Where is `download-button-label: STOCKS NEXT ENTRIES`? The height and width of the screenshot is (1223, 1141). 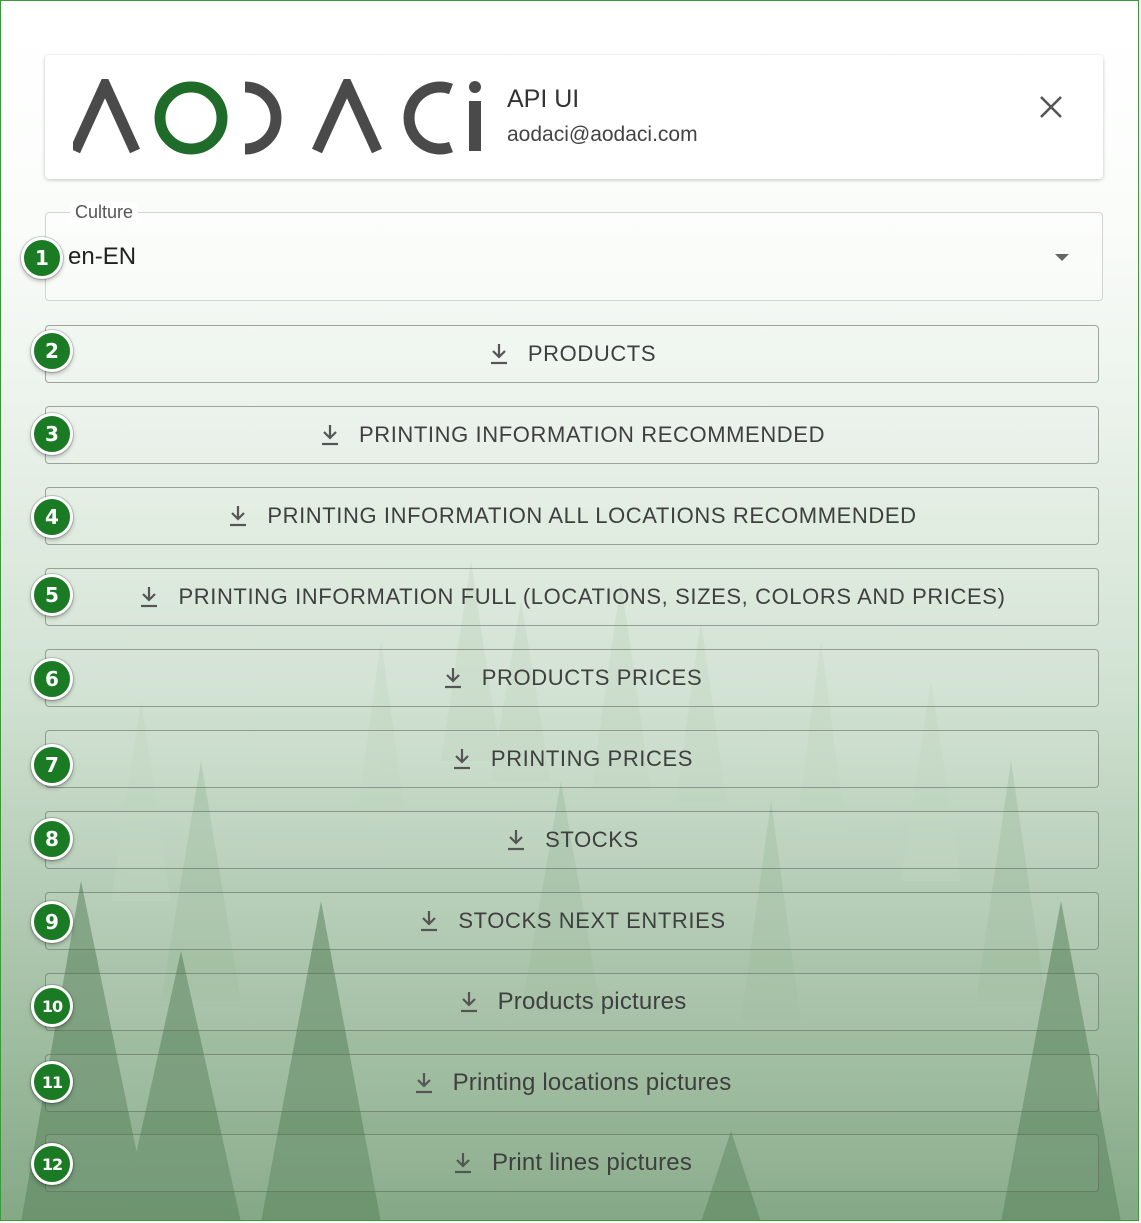
download-button-label: STOCKS NEXT ENTRIES is located at coordinates (592, 920).